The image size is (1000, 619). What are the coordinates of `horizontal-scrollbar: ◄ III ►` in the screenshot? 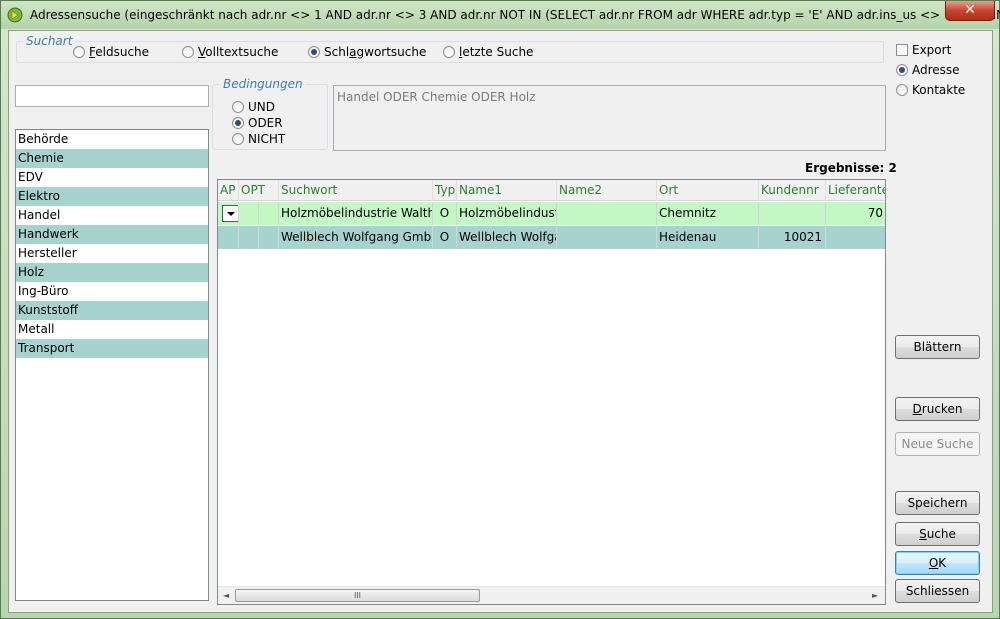 It's located at (551, 595).